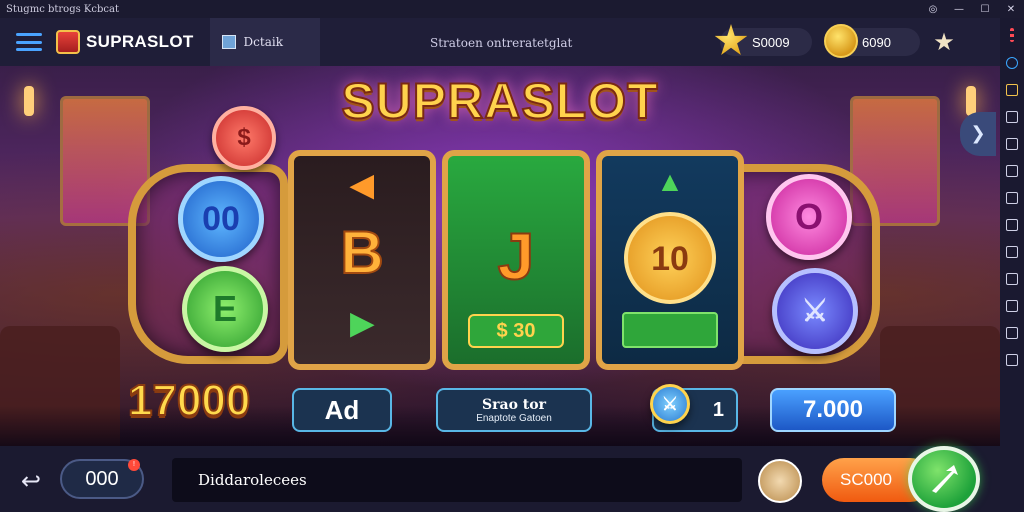  Describe the element at coordinates (866, 479) in the screenshot. I see `bet-label: SC000` at that location.